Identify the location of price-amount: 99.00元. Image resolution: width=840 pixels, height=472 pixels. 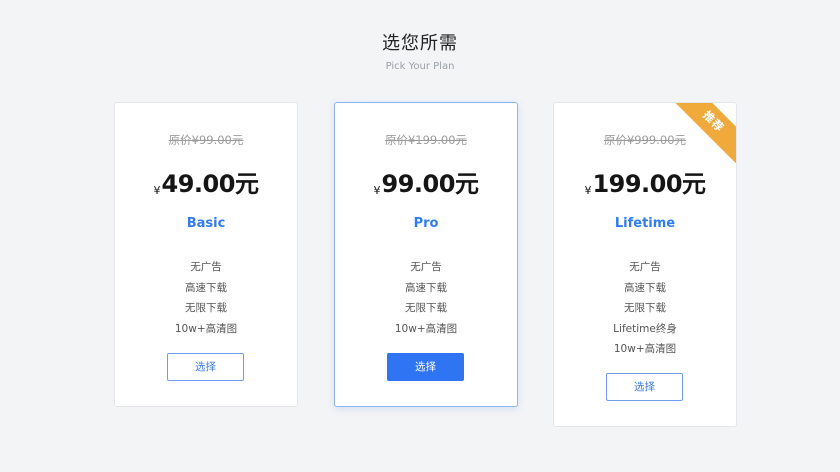
(430, 184).